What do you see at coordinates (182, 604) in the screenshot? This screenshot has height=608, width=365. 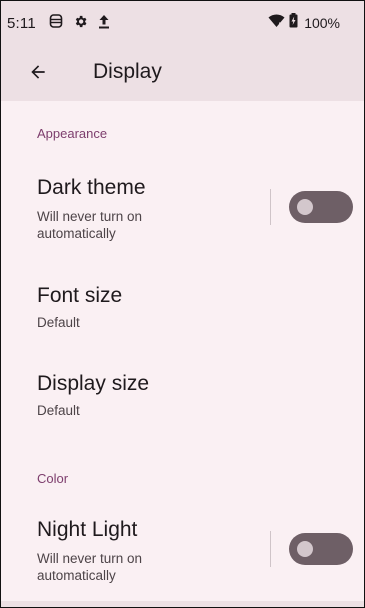 I see `bottom-edge` at bounding box center [182, 604].